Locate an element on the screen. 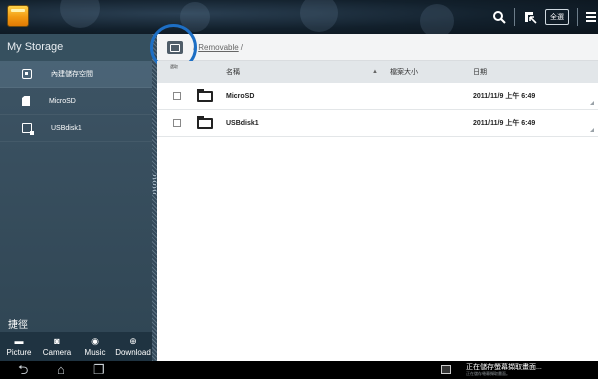  shortcut-download: ⊕ Download is located at coordinates (133, 346).